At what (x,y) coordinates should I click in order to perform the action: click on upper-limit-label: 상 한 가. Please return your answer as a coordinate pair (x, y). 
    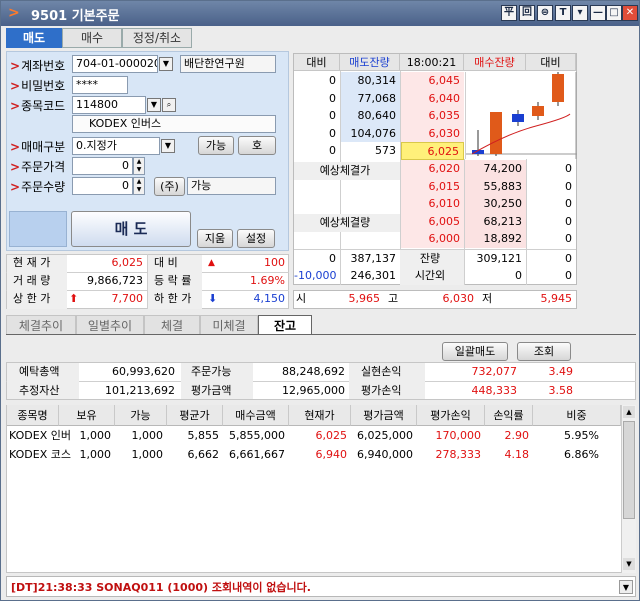
    Looking at the image, I should click on (32, 298).